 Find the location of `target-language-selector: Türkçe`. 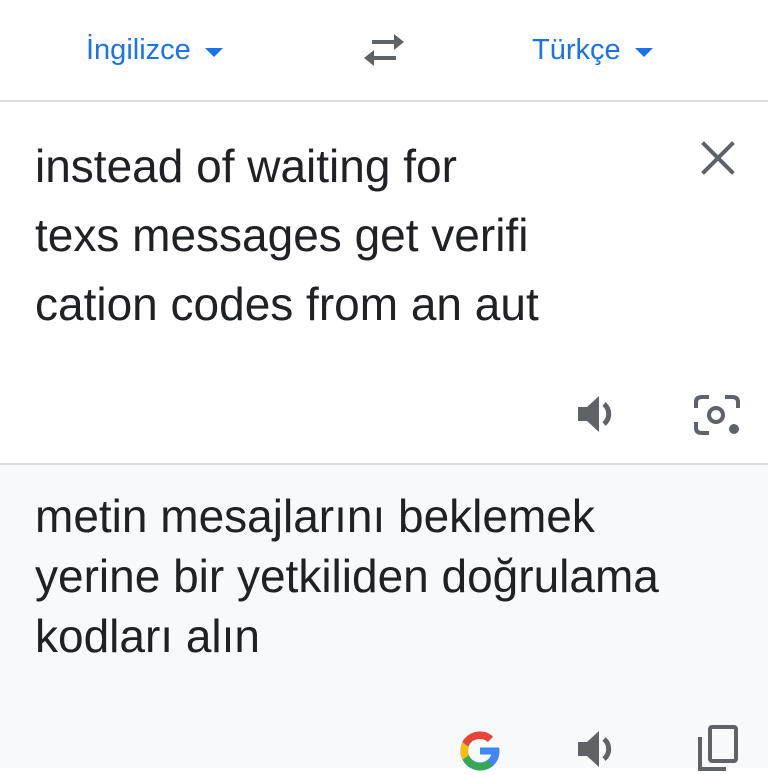

target-language-selector: Türkçe is located at coordinates (592, 50).